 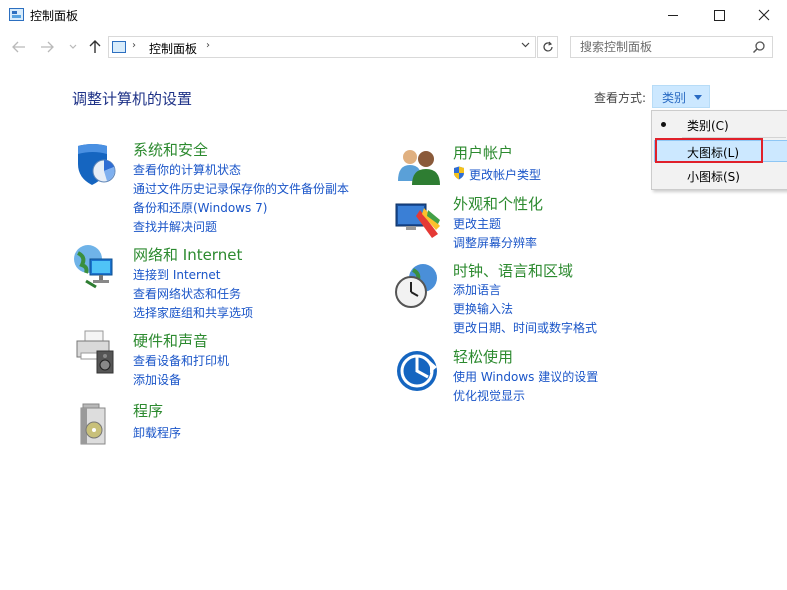 What do you see at coordinates (157, 379) in the screenshot?
I see `link-add-device: 添加设备` at bounding box center [157, 379].